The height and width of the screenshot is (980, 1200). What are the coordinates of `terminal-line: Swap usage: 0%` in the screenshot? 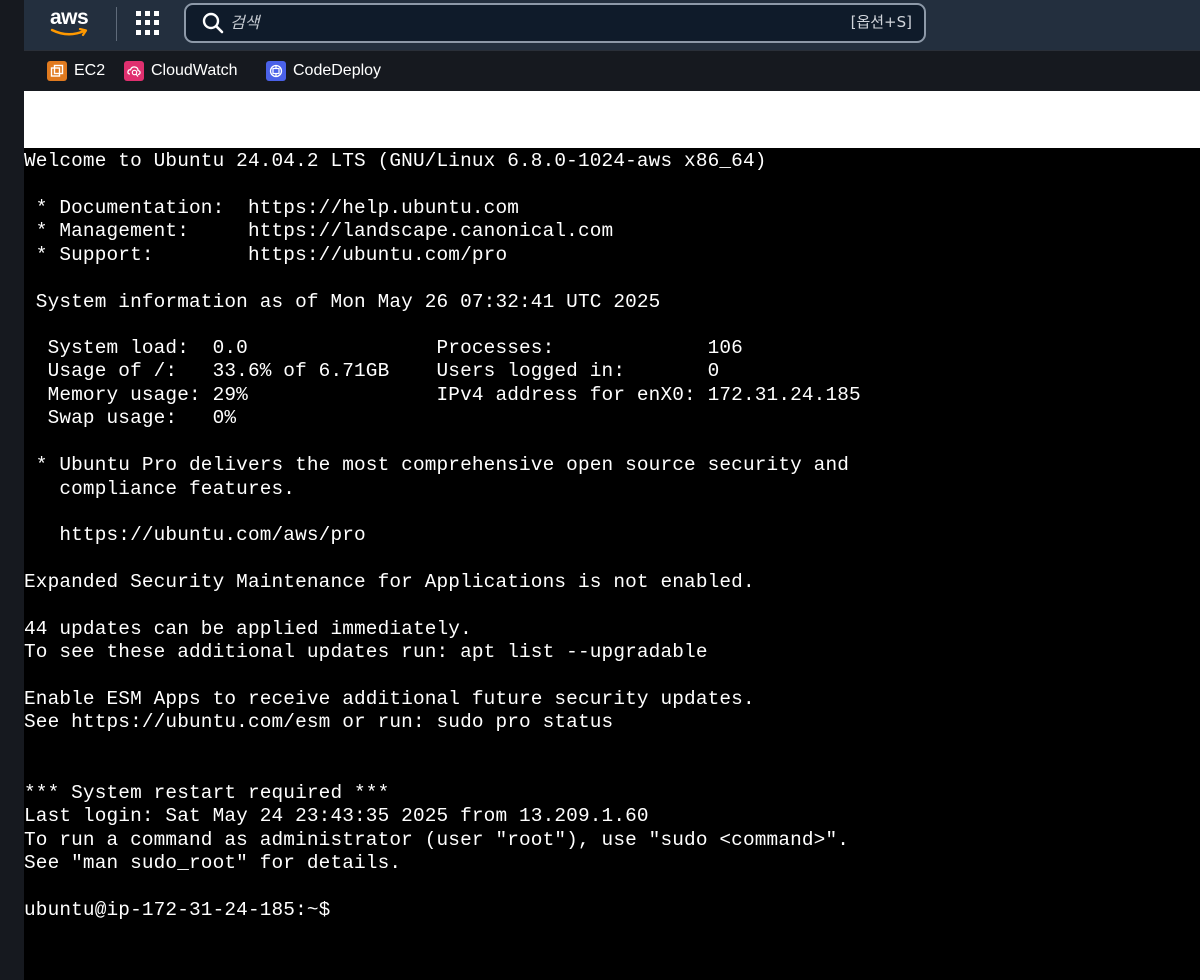 It's located at (130, 418).